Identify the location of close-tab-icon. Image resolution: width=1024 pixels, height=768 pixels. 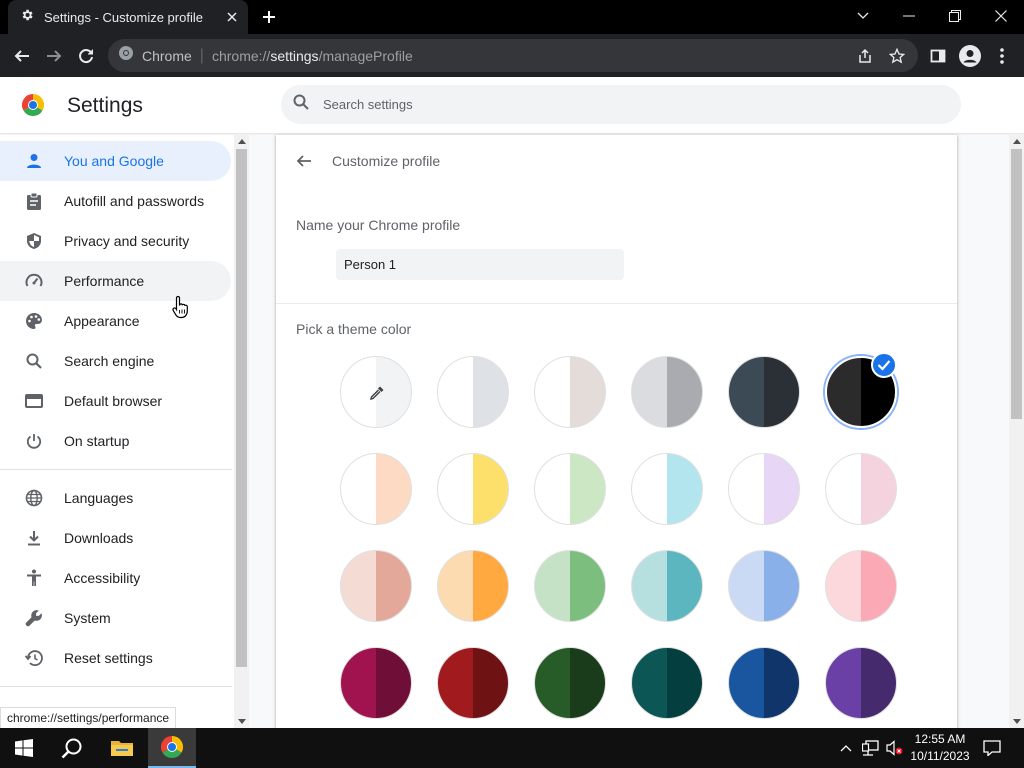
(232, 17).